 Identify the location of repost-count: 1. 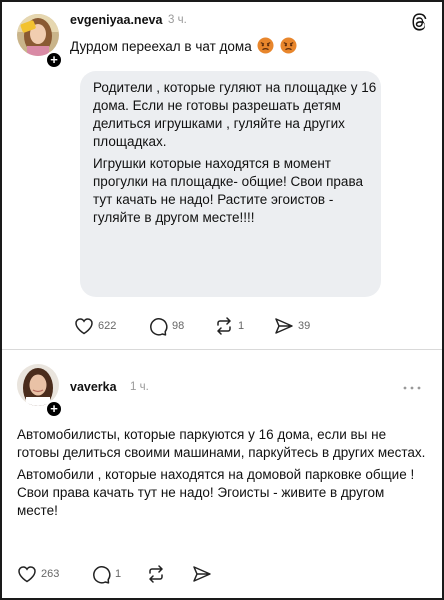
(241, 326).